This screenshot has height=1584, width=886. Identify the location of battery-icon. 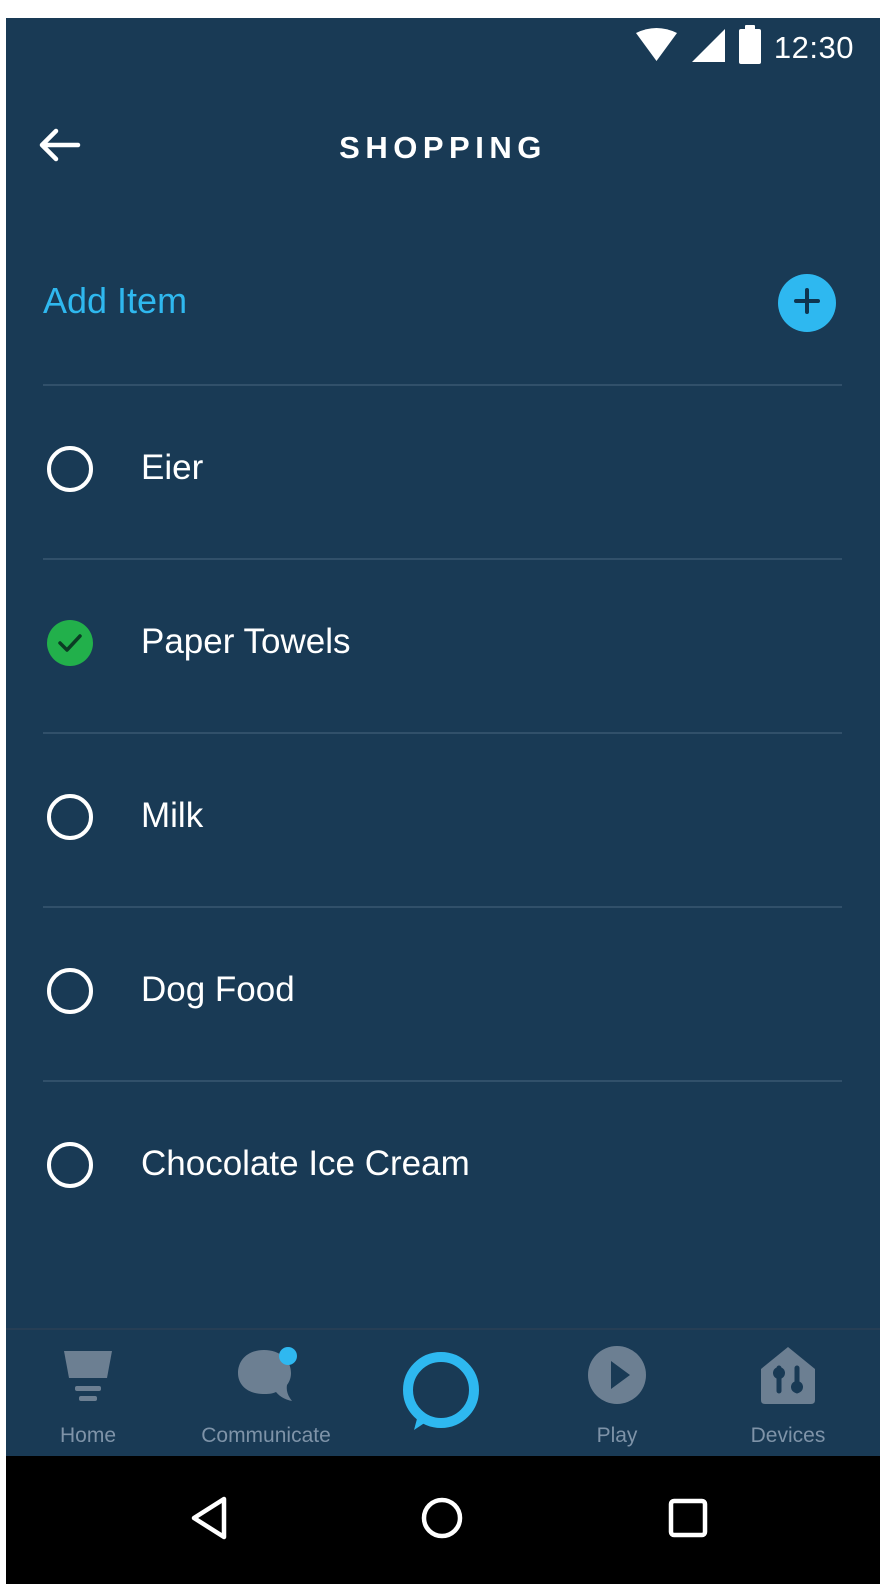
(750, 47).